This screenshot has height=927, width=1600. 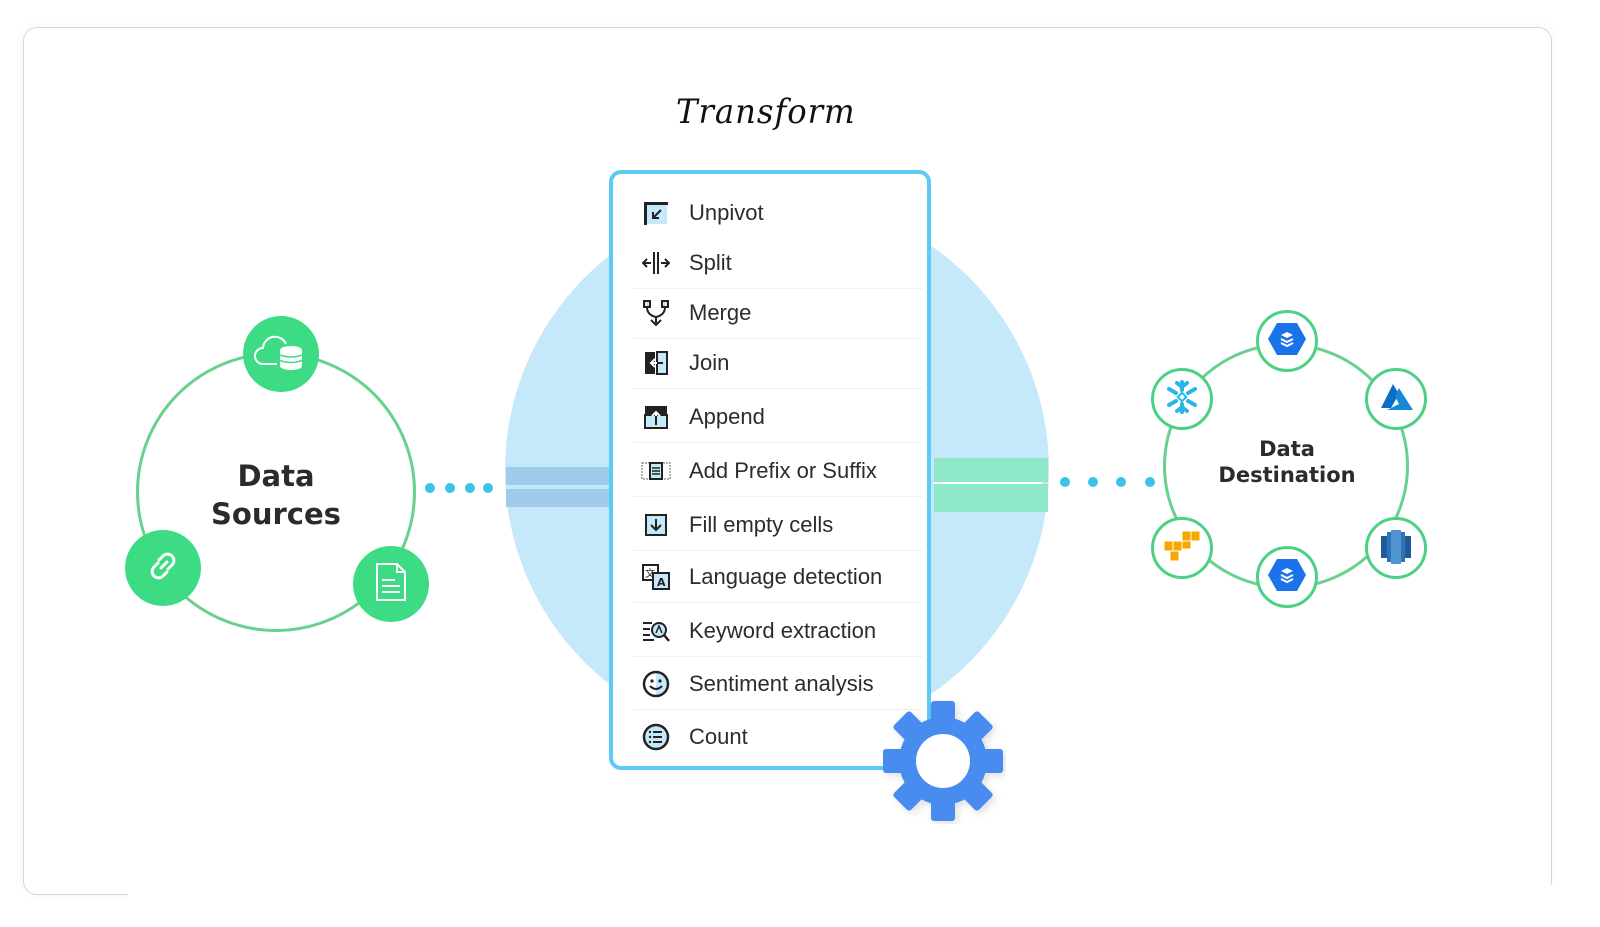 What do you see at coordinates (778, 577) in the screenshot?
I see `transform-item-language-detection: 文A Language detection` at bounding box center [778, 577].